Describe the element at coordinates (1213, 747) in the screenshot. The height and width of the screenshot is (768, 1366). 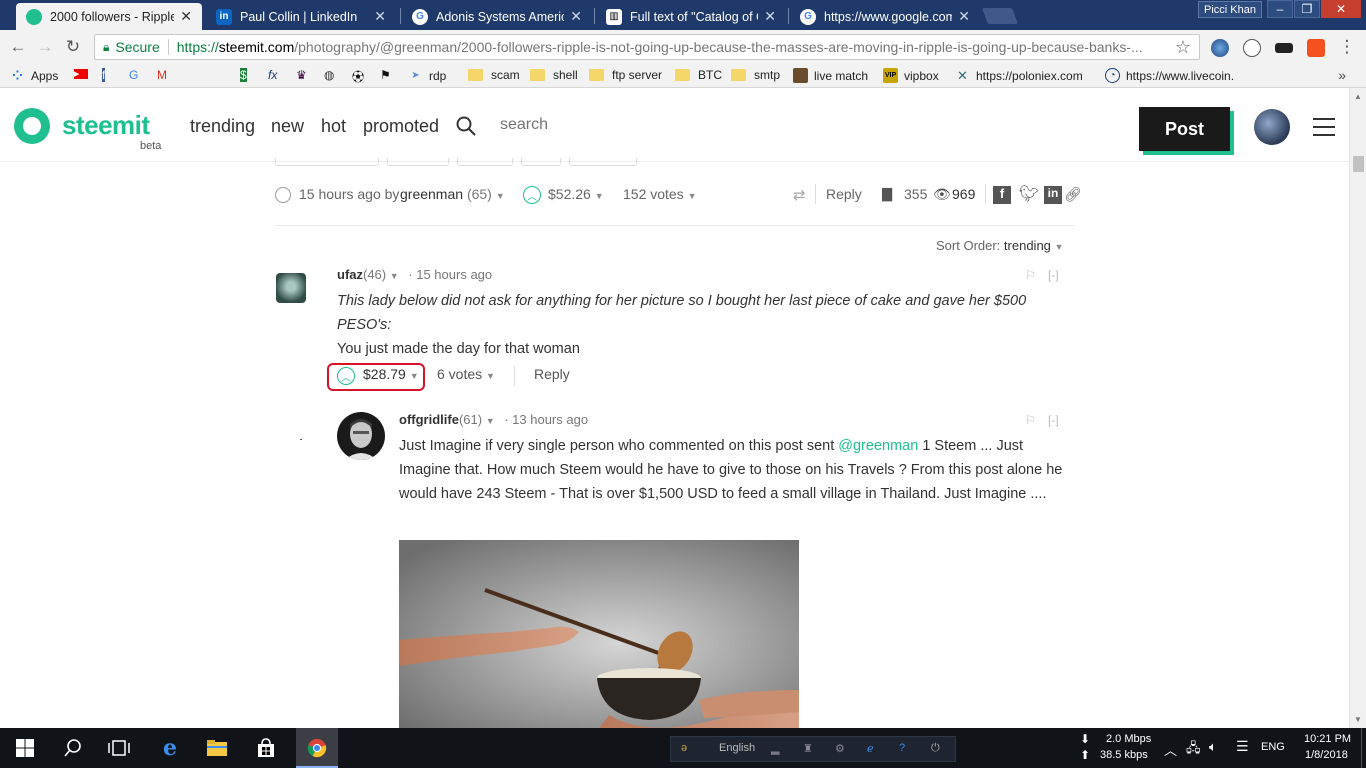
I see `volume-icon: 🔈︎` at that location.